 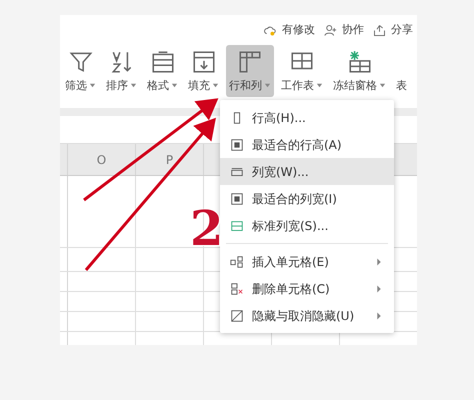 What do you see at coordinates (359, 62) in the screenshot?
I see `freeze-panes-icon` at bounding box center [359, 62].